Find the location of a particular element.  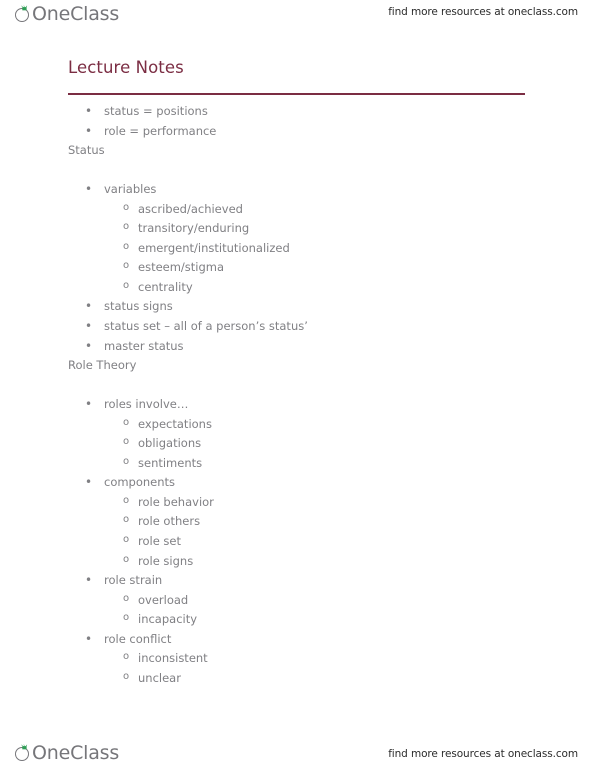

outline-list-item: o role behavior is located at coordinates (297, 505).